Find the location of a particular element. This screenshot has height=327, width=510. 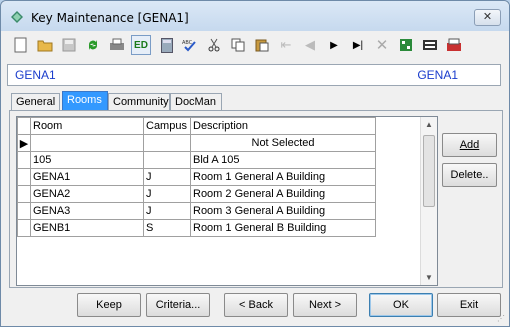

copy-icon is located at coordinates (238, 45).